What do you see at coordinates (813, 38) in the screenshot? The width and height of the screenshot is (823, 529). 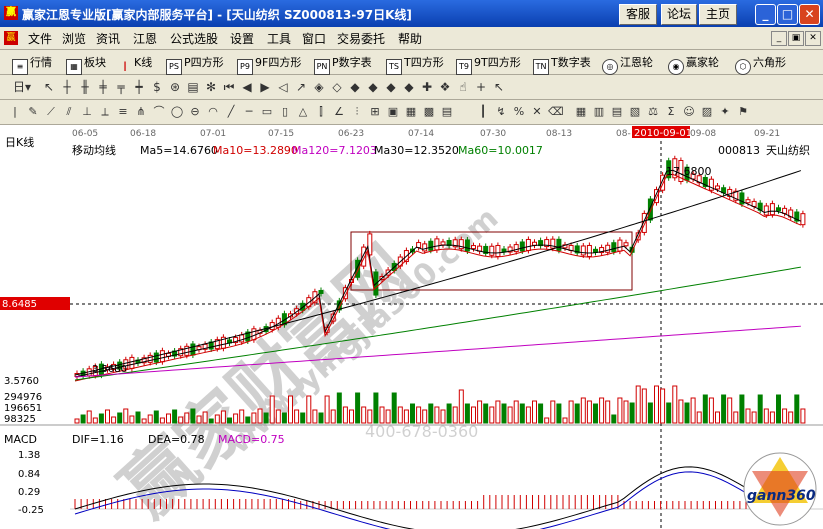 I see `mdi-close-icon: ✕` at bounding box center [813, 38].